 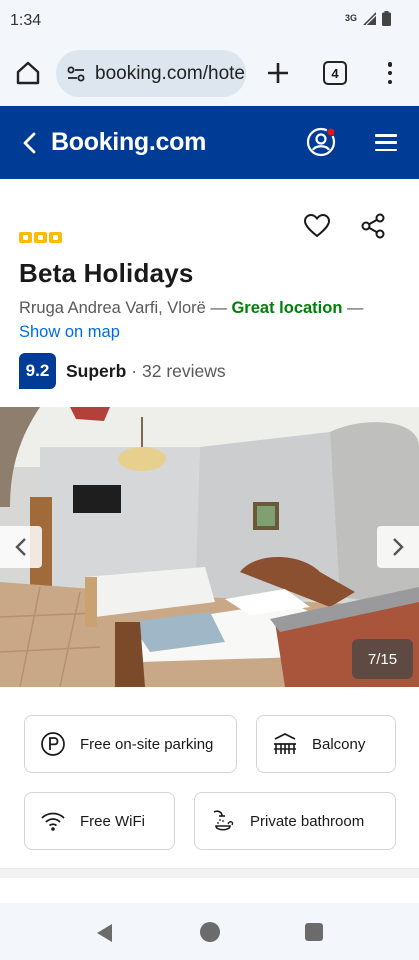 What do you see at coordinates (287, 308) in the screenshot?
I see `location-badge: Great location` at bounding box center [287, 308].